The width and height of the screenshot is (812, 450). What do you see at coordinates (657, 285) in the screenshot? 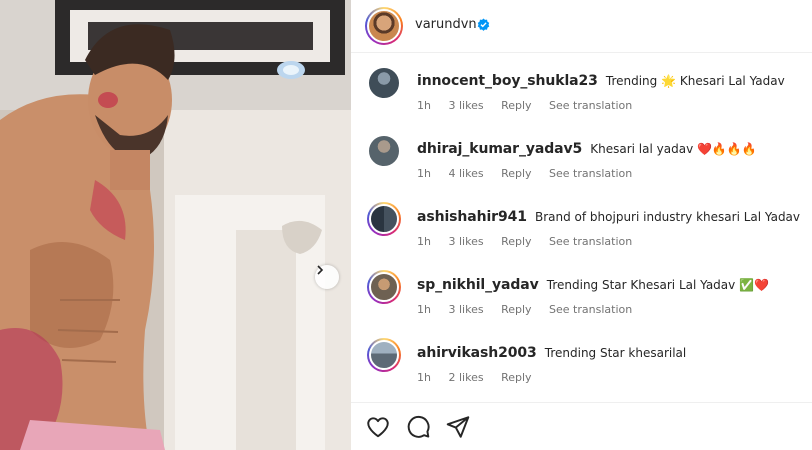
I see `comment-text: Trending Star Khesari Lal Yadav ✅❤️` at bounding box center [657, 285].